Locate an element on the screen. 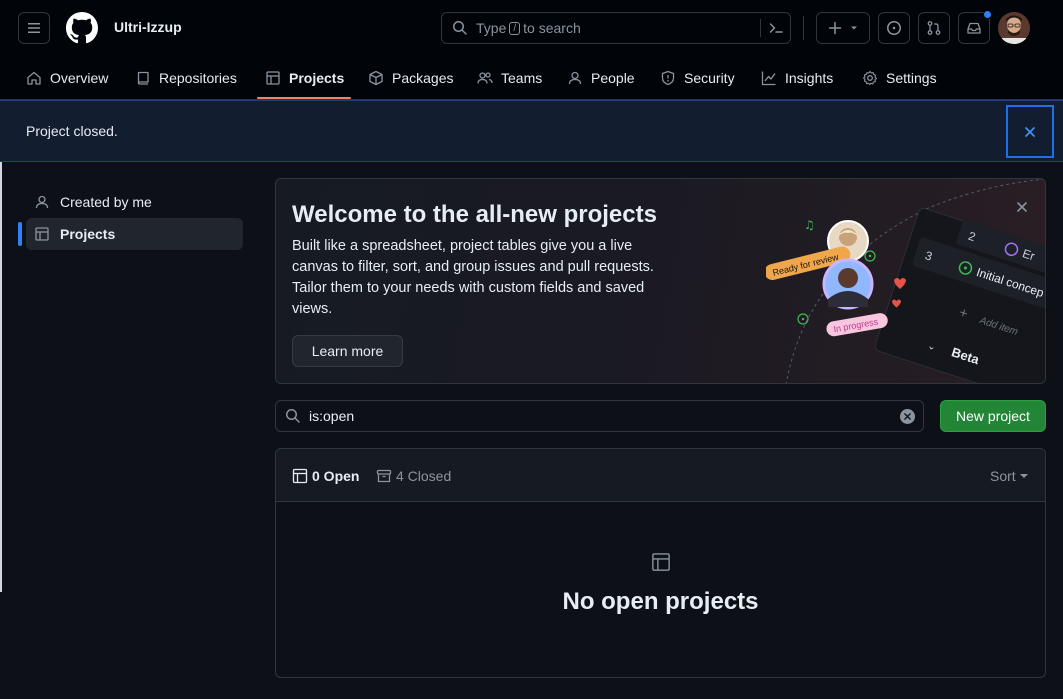  chevron-down-icon is located at coordinates (854, 28).